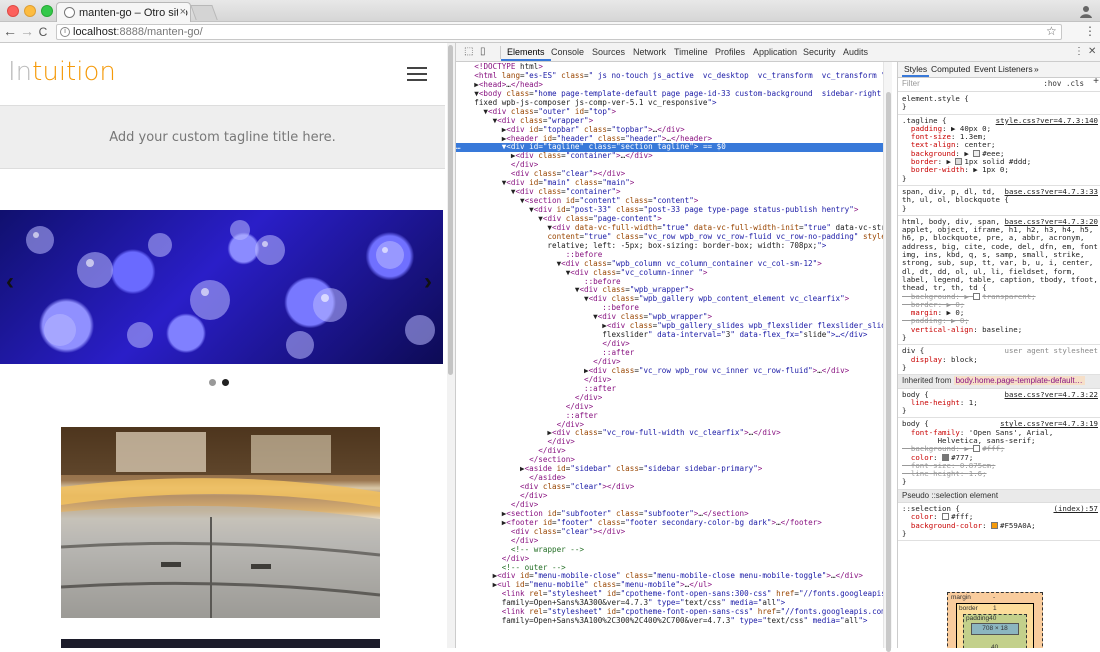 This screenshot has height=652, width=1100. I want to click on hov-toggle: :hov, so click(1052, 83).